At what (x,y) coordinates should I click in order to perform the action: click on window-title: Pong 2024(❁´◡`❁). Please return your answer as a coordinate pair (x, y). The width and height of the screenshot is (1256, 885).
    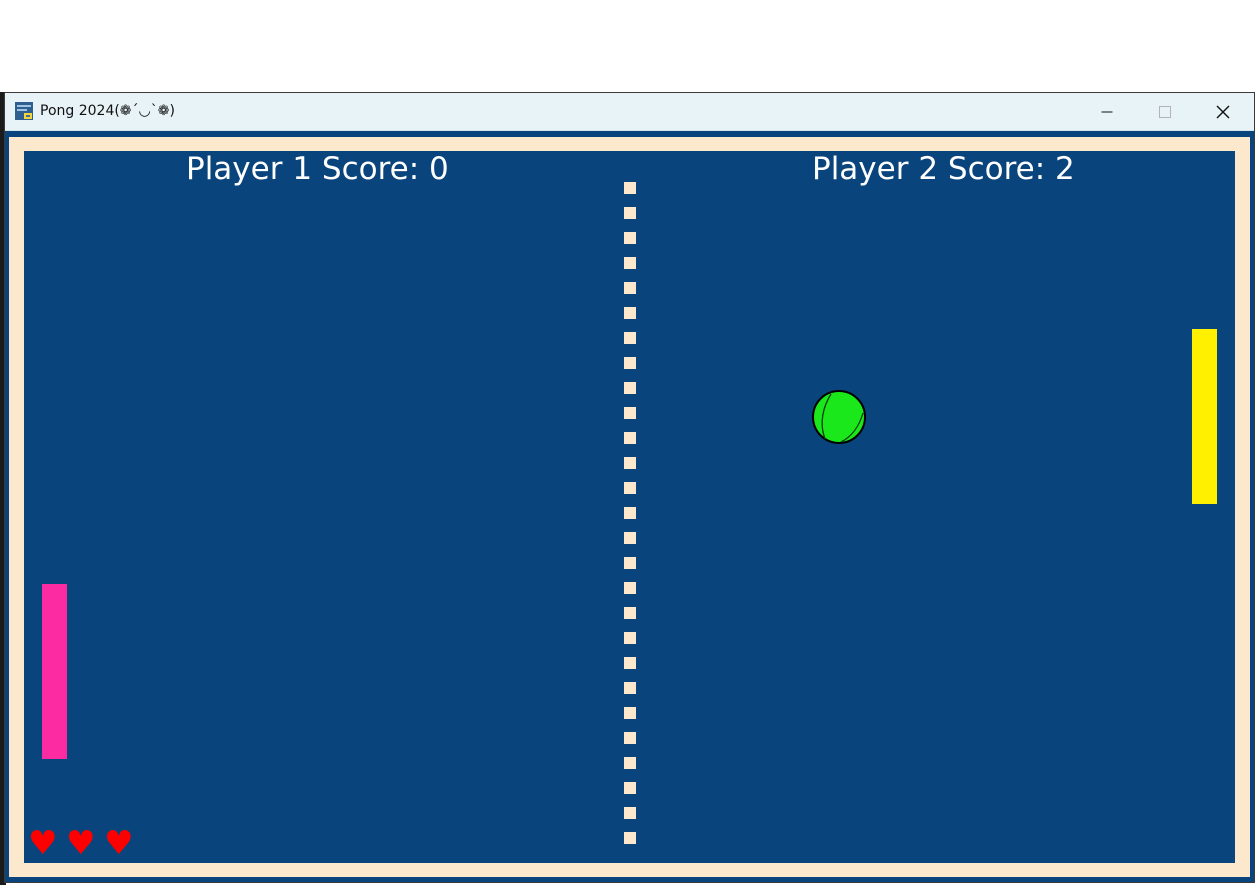
    Looking at the image, I should click on (107, 111).